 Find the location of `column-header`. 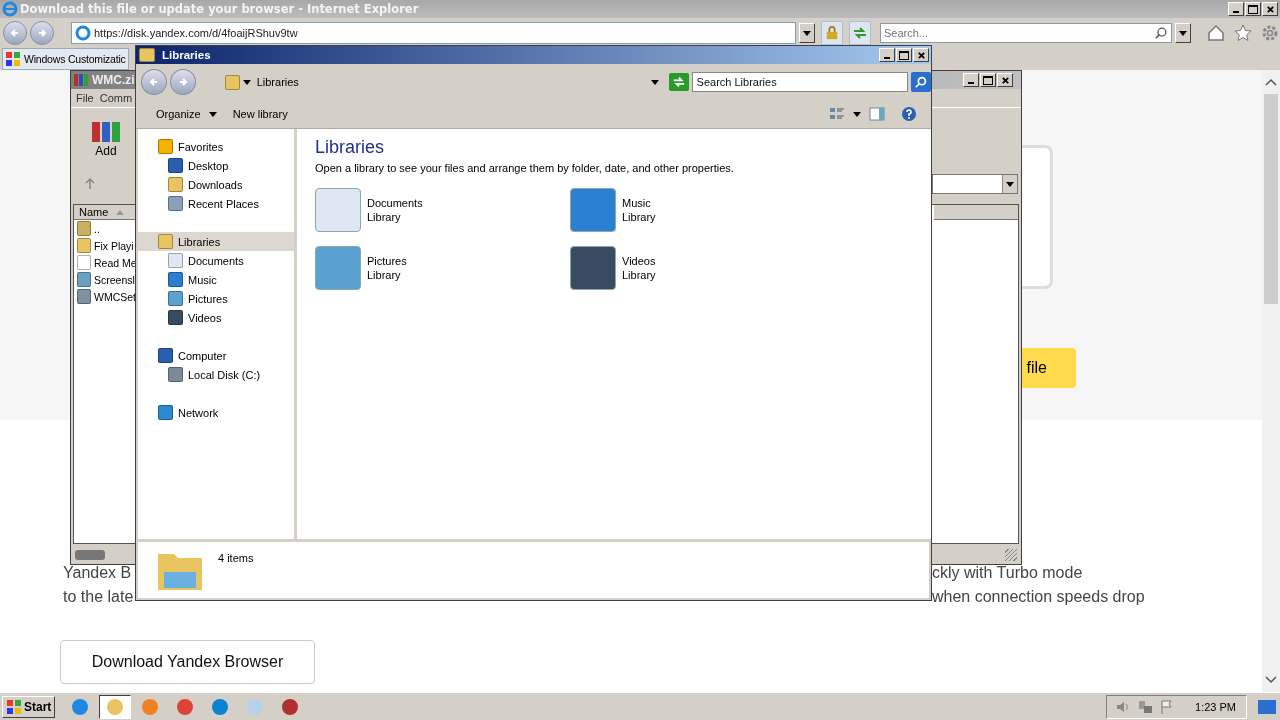

column-header is located at coordinates (976, 212).